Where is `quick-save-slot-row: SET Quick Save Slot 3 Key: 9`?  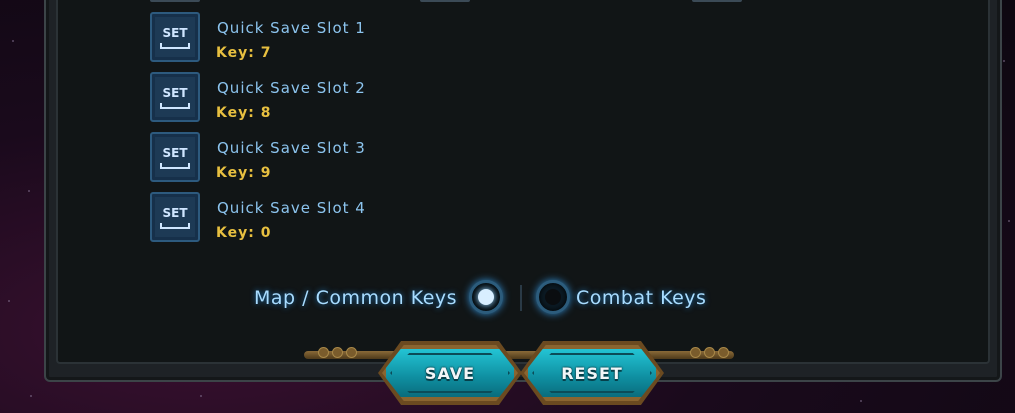 quick-save-slot-row: SET Quick Save Slot 3 Key: 9 is located at coordinates (330, 158).